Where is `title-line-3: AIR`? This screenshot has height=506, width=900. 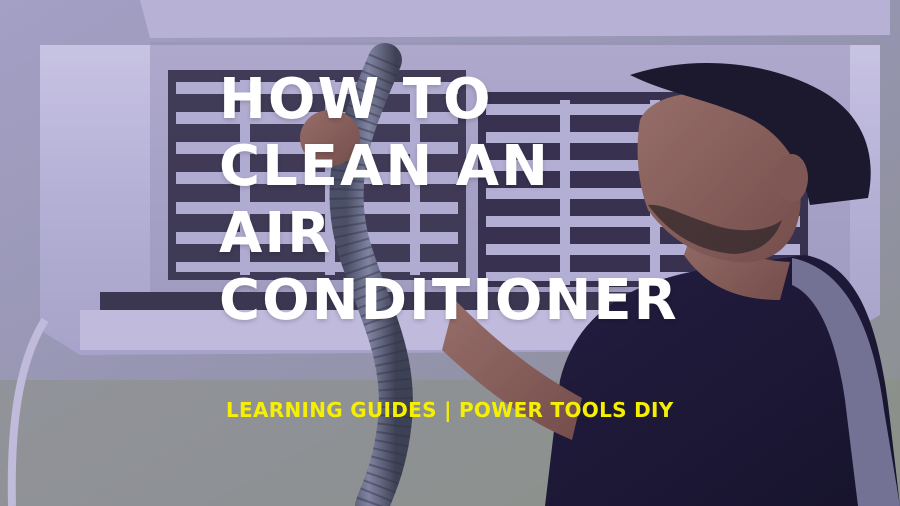 title-line-3: AIR is located at coordinates (276, 233).